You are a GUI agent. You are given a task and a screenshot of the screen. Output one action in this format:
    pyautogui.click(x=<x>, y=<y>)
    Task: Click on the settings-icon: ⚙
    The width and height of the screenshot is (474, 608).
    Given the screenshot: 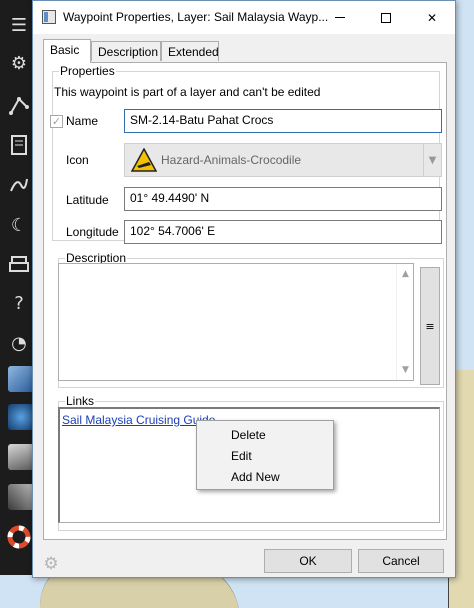 What is the action you would take?
    pyautogui.click(x=19, y=63)
    